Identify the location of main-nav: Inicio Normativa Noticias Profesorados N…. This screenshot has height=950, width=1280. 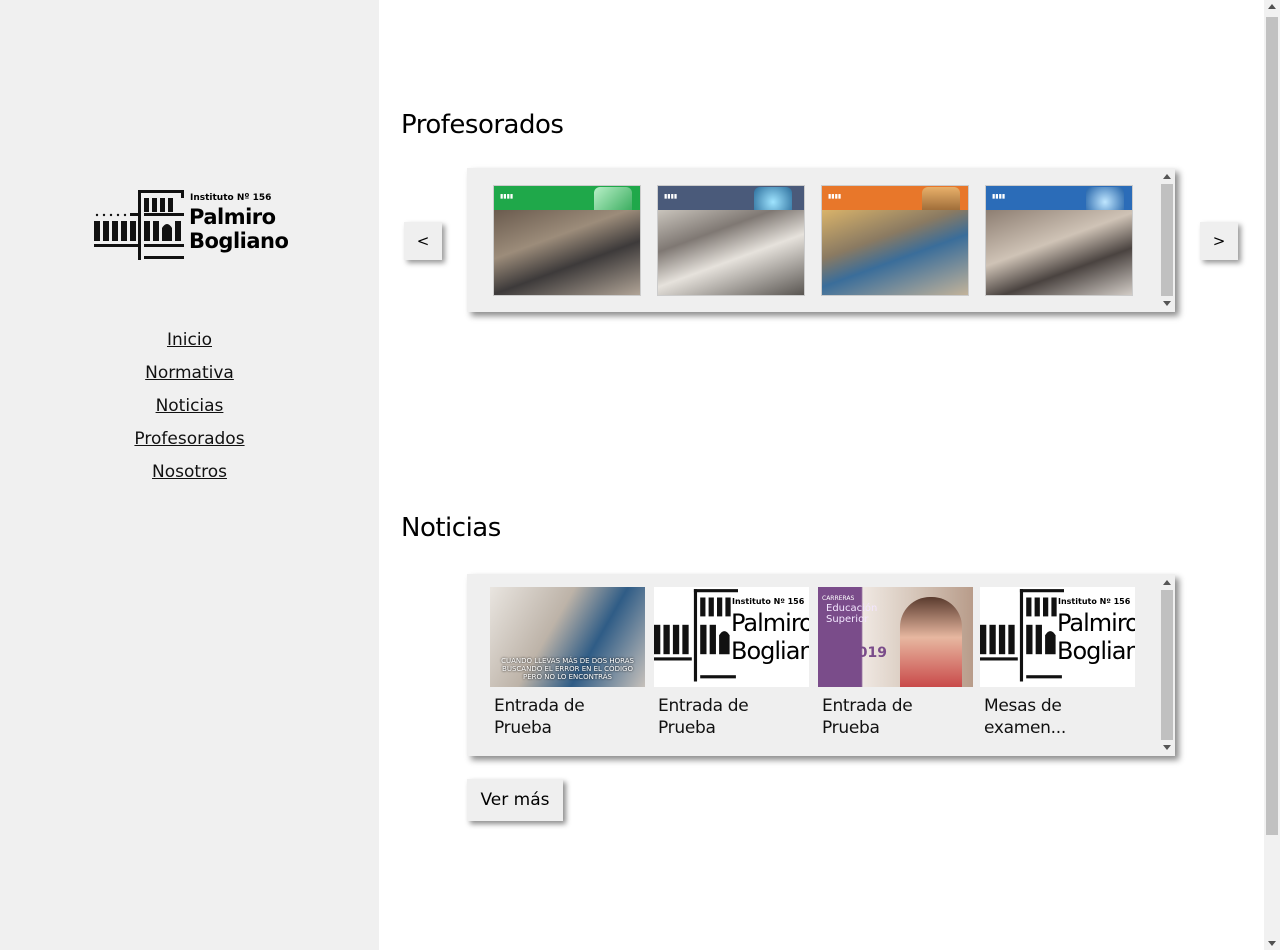
(189, 406).